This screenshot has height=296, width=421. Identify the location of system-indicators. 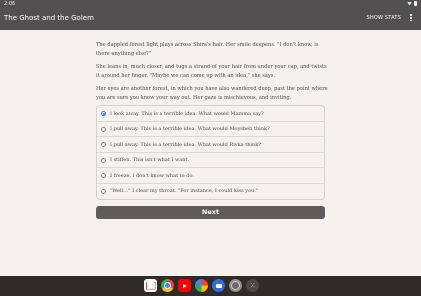
(412, 3).